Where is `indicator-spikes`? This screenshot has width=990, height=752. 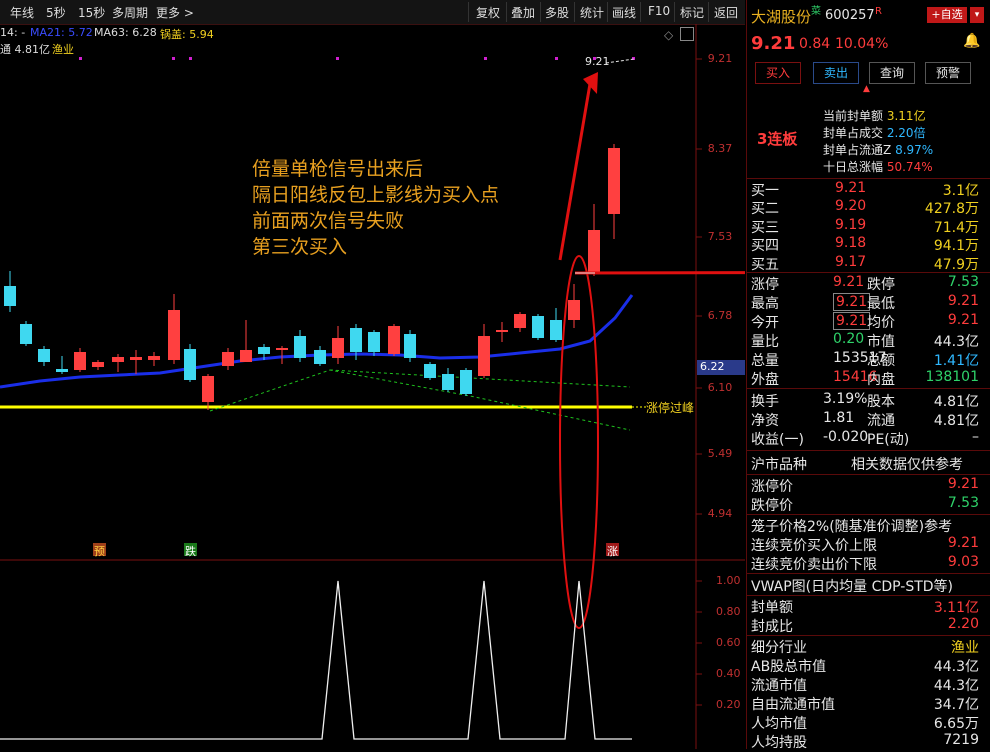 indicator-spikes is located at coordinates (316, 660).